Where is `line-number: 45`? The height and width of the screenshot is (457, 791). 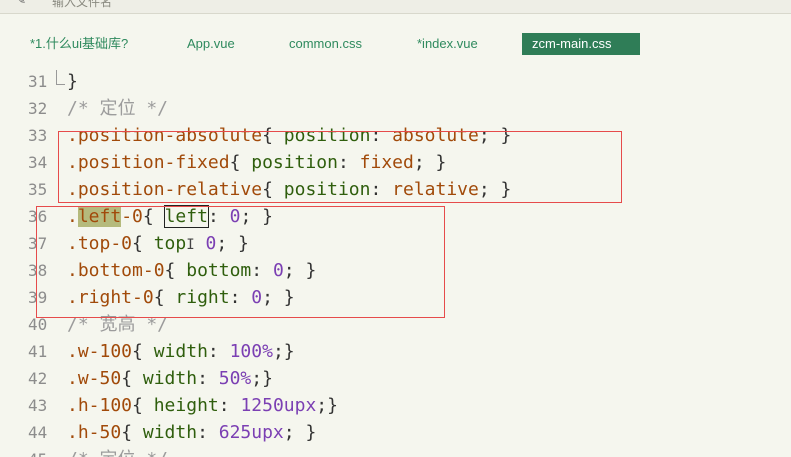
line-number: 45 is located at coordinates (37, 451).